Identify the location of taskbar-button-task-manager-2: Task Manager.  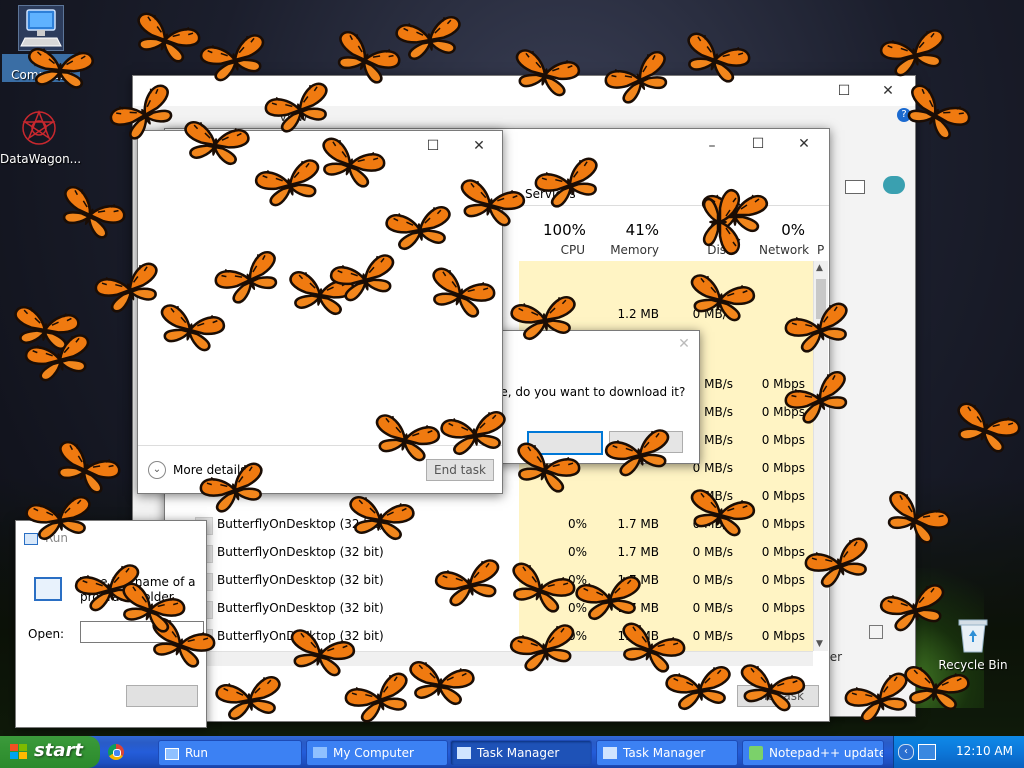
(667, 753).